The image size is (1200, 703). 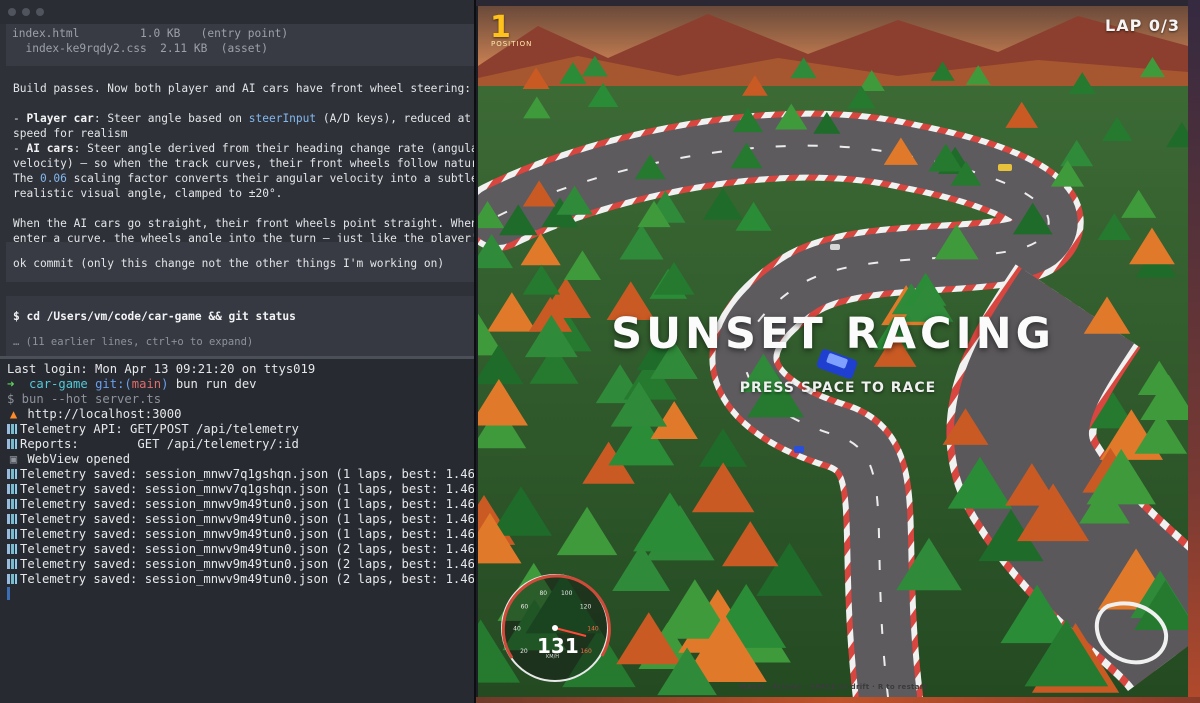 What do you see at coordinates (50, 148) in the screenshot?
I see `ai-cars-label: AI cars` at bounding box center [50, 148].